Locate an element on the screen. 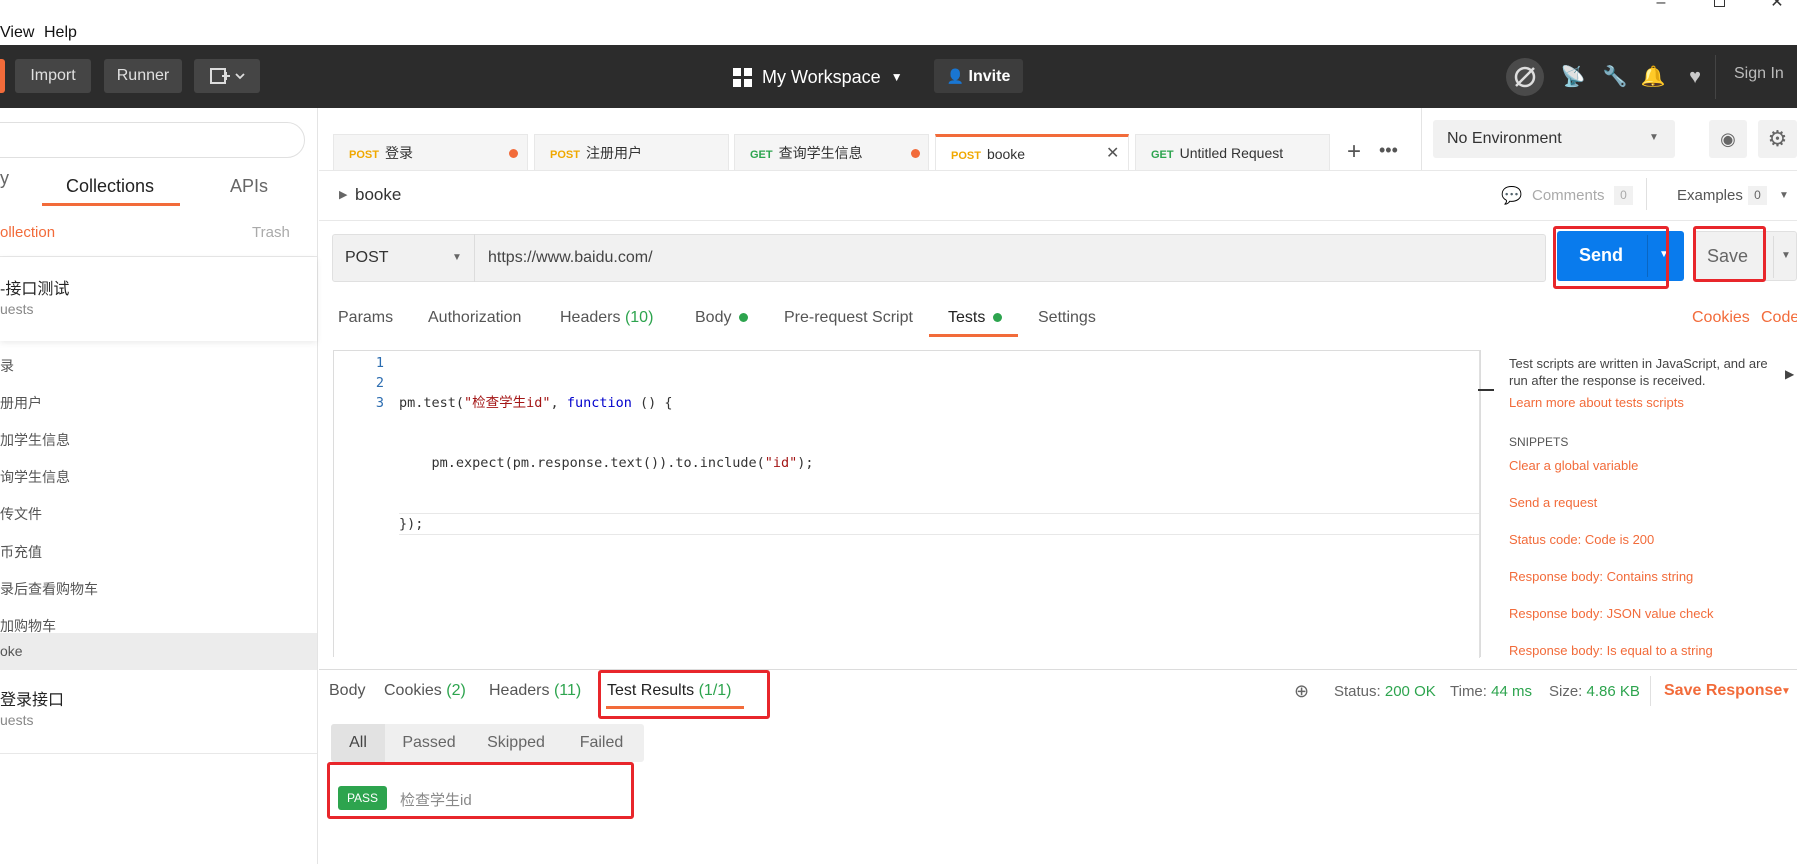 This screenshot has width=1797, height=864. satellite-icon: 📡 is located at coordinates (1573, 77).